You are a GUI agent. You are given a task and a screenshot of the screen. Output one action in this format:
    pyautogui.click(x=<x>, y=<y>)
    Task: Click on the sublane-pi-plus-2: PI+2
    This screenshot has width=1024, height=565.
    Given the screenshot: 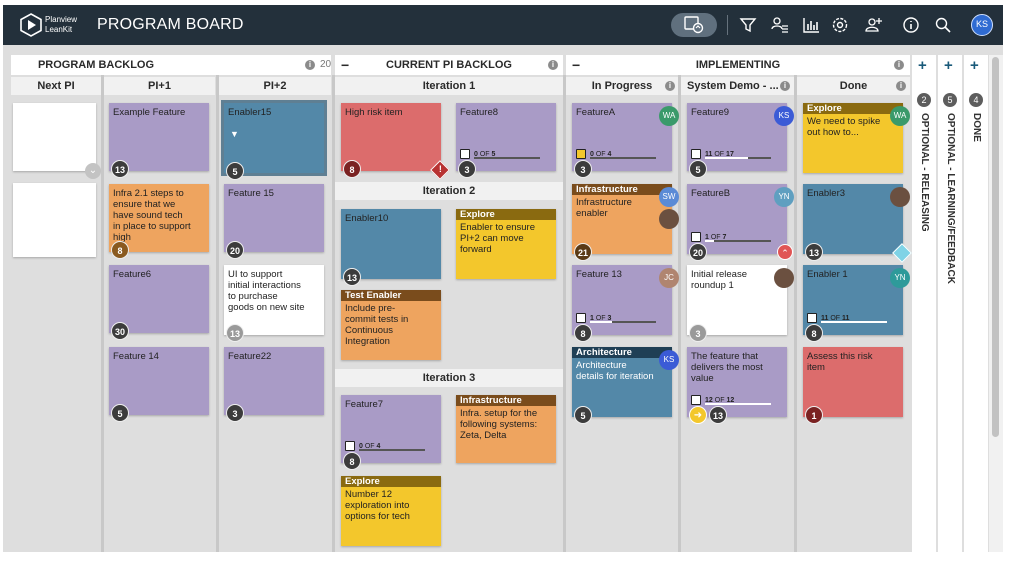 What is the action you would take?
    pyautogui.click(x=275, y=86)
    